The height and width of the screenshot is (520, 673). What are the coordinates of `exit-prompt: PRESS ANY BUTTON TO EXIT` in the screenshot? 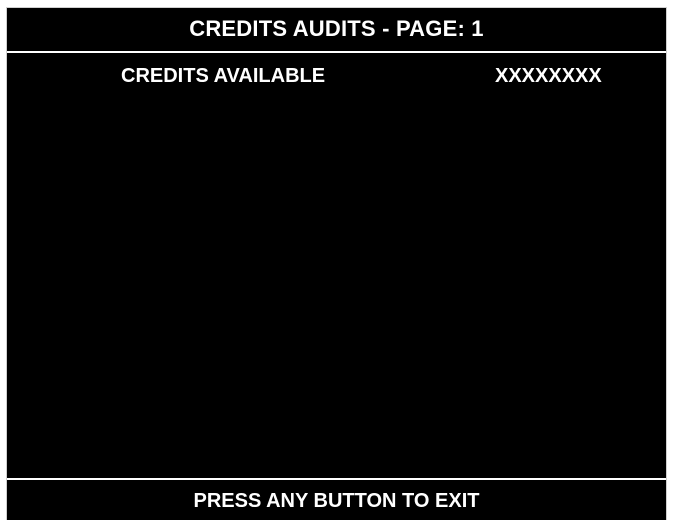 It's located at (336, 501).